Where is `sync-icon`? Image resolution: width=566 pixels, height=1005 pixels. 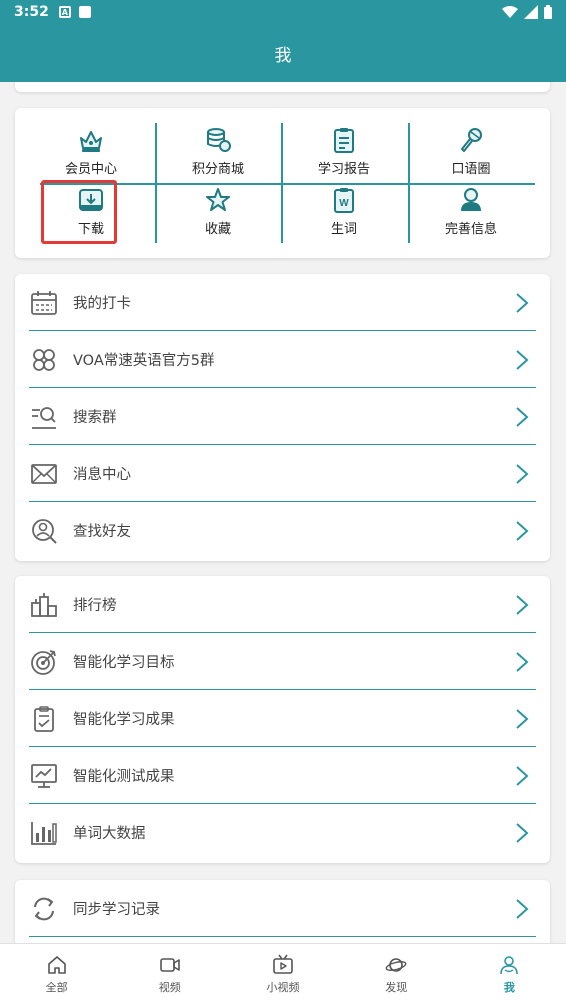
sync-icon is located at coordinates (44, 908).